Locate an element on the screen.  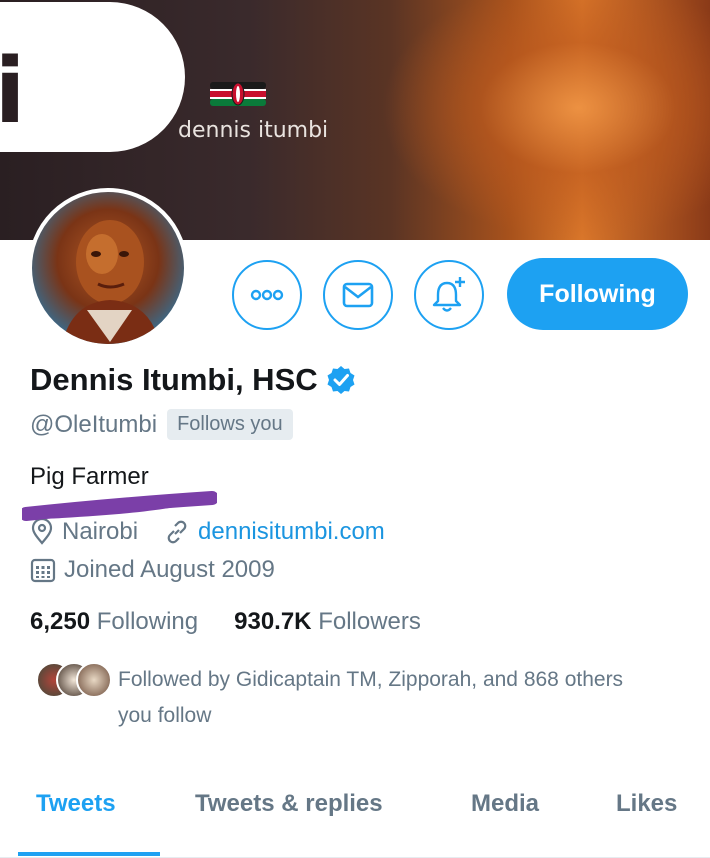
tab-likes: Likes is located at coordinates (646, 804).